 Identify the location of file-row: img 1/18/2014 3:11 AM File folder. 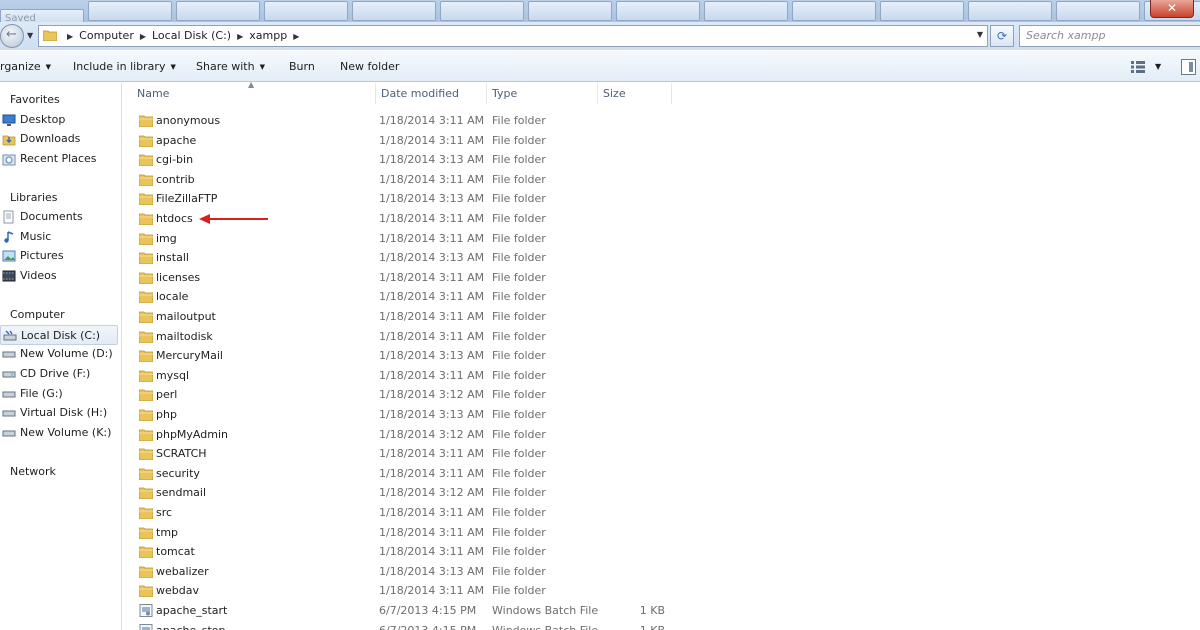
(413, 238).